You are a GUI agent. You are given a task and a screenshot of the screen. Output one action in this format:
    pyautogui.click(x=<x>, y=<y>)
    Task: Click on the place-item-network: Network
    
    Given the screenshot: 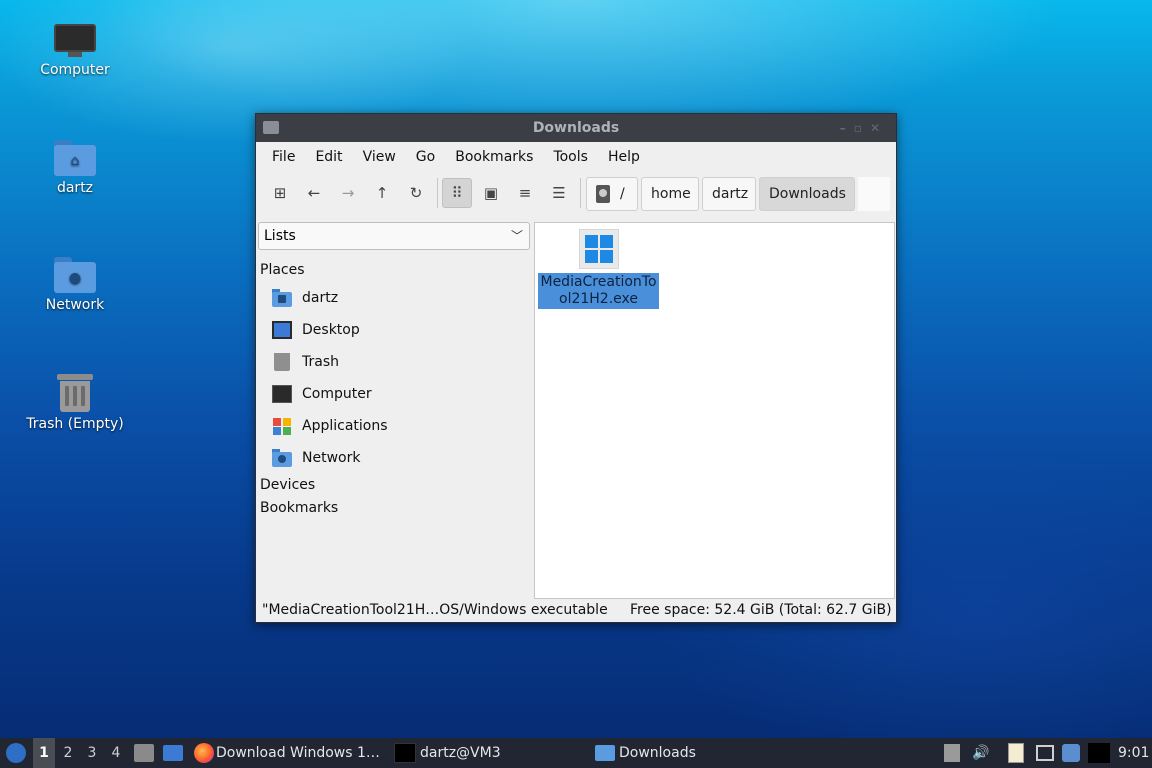 What is the action you would take?
    pyautogui.click(x=316, y=458)
    